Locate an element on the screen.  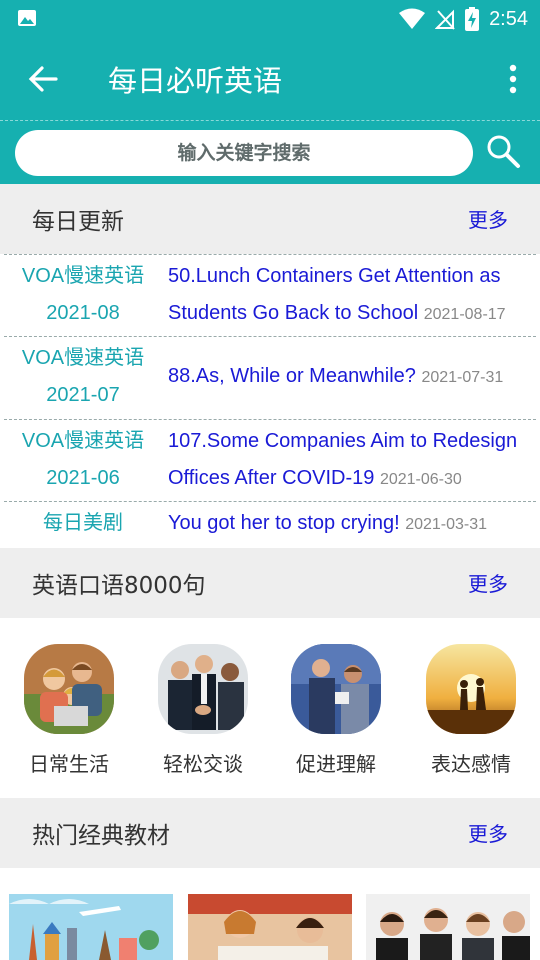
category-understanding: 促进理解 is located at coordinates (336, 710).